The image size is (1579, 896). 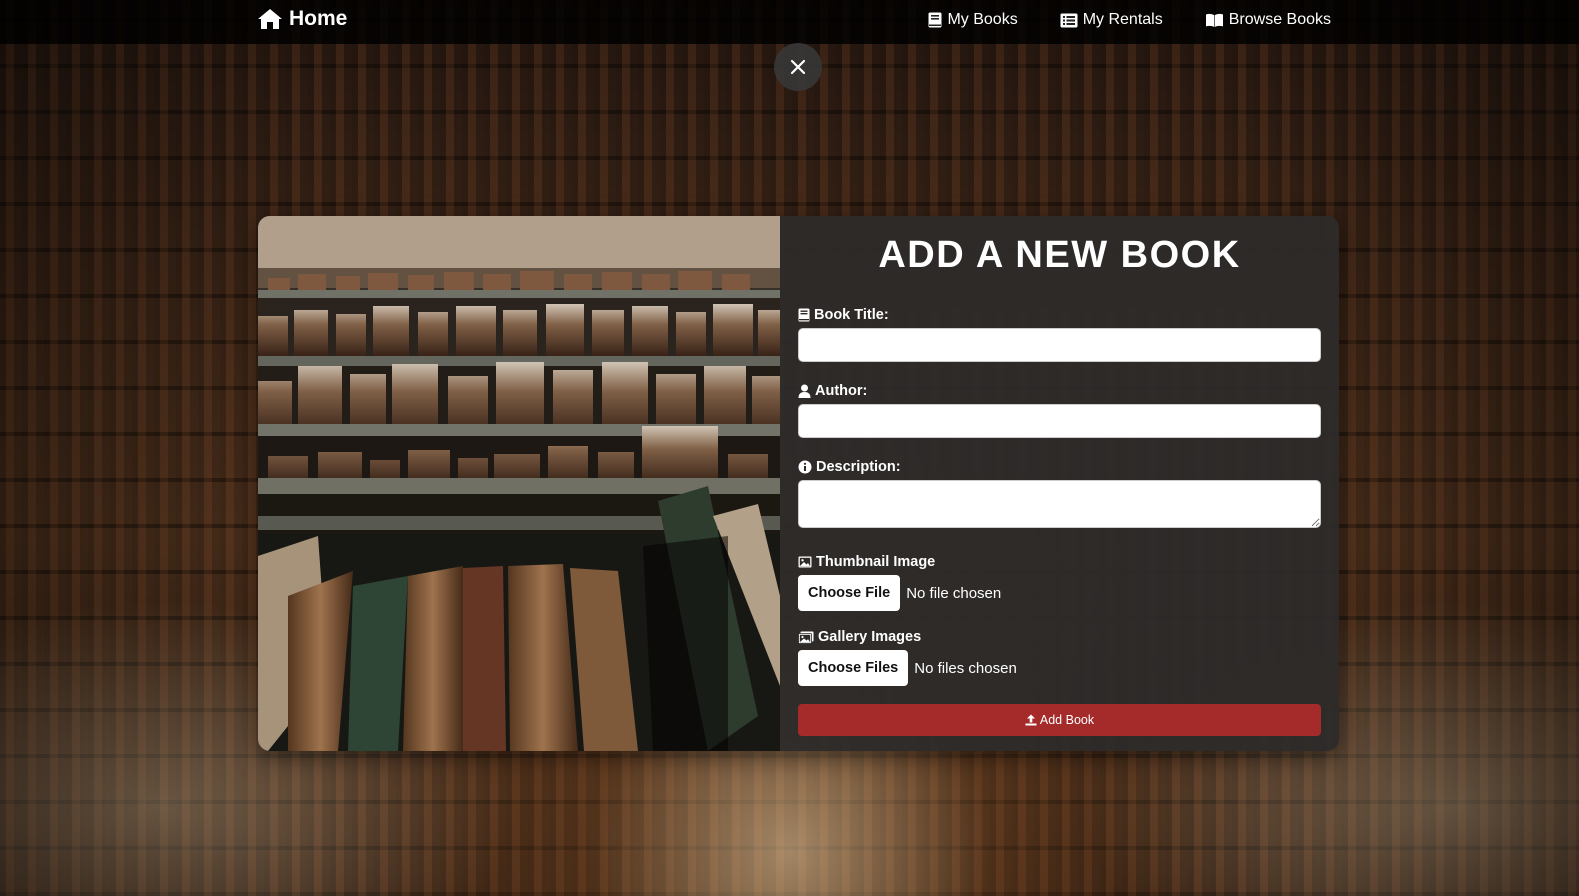 What do you see at coordinates (1059, 315) in the screenshot?
I see `book-title-label: Book Title:` at bounding box center [1059, 315].